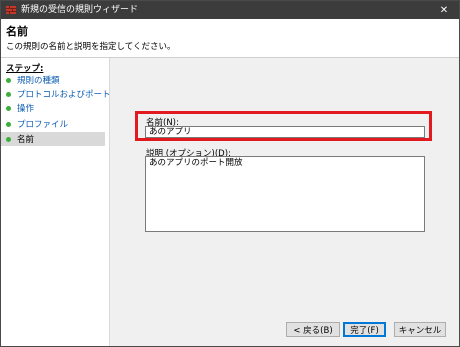 Image resolution: width=460 pixels, height=347 pixels. Describe the element at coordinates (313, 329) in the screenshot. I see `back-button: < 戻る(B)` at that location.